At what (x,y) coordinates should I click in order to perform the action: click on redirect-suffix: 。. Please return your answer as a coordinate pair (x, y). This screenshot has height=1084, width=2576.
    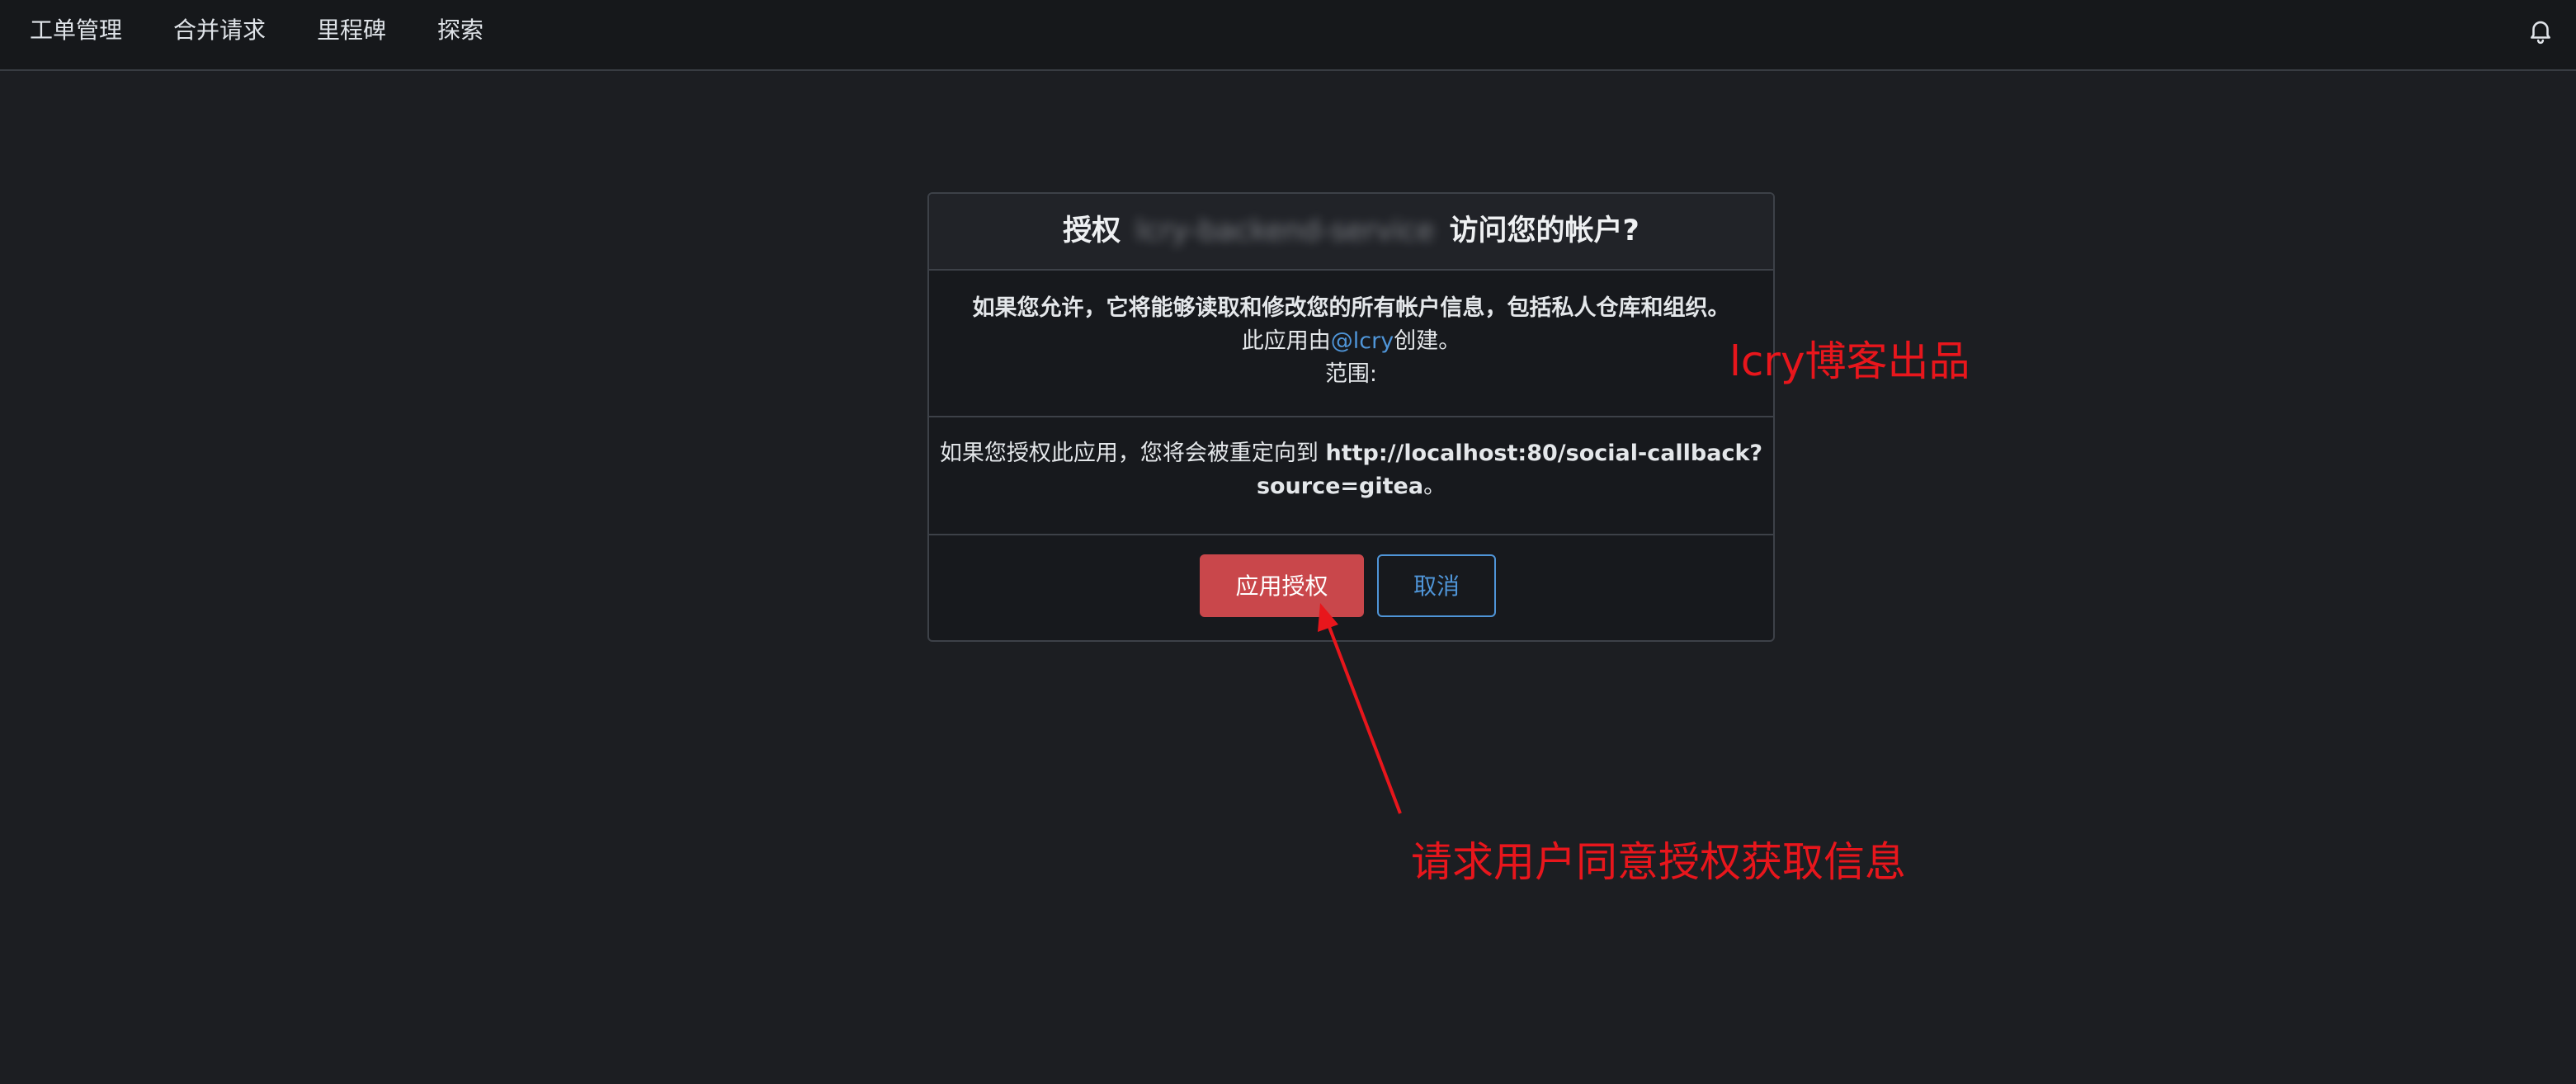
    Looking at the image, I should click on (1434, 486).